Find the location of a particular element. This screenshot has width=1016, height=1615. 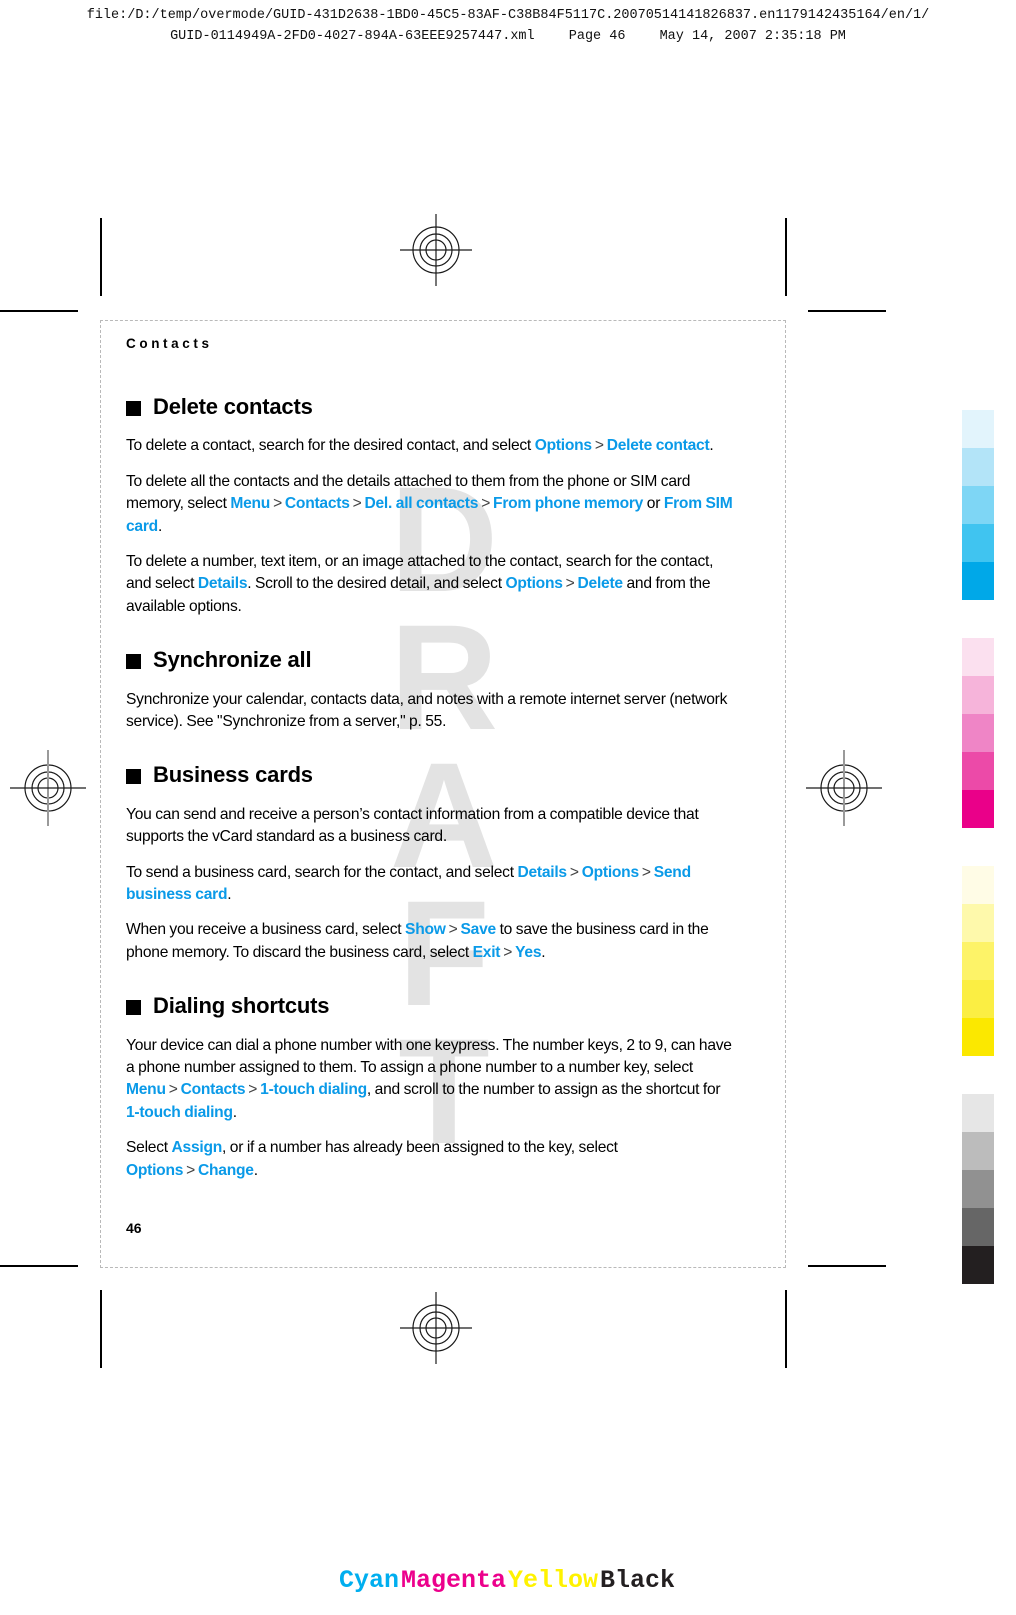

color-bar-names: CyanMagentaYellowBlack is located at coordinates (508, 1580).